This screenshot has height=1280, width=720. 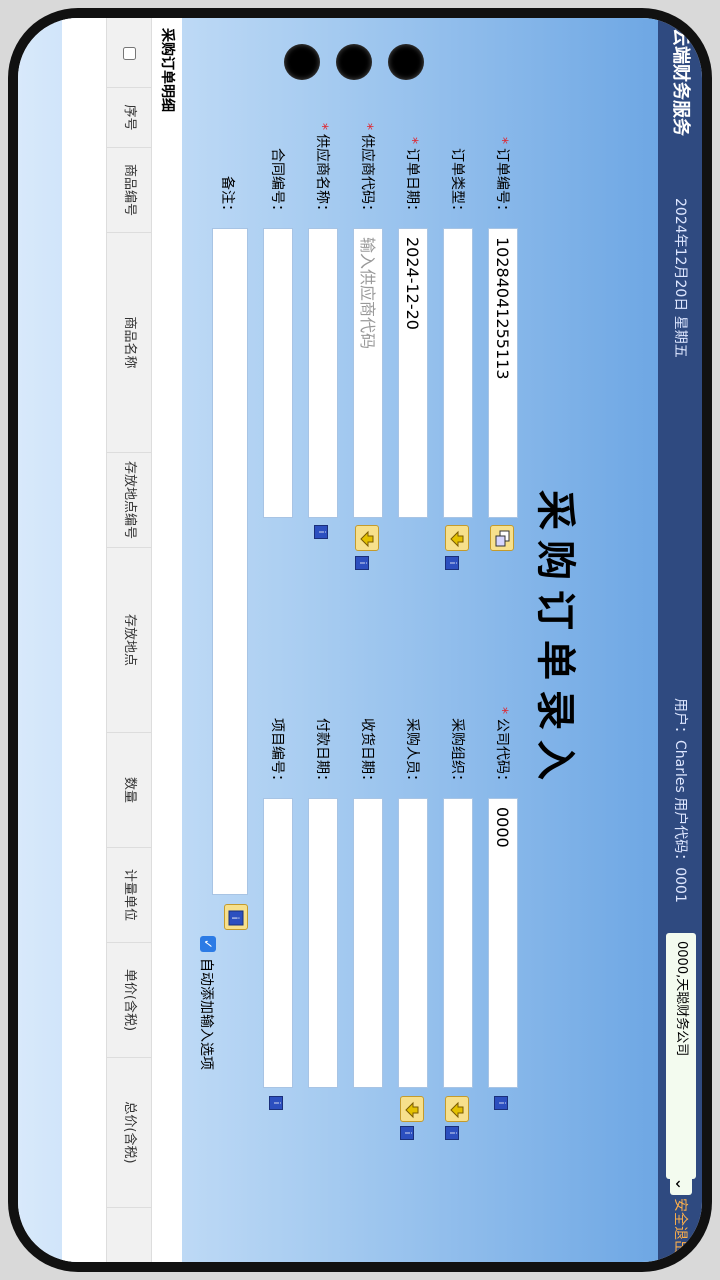 What do you see at coordinates (413, 943) in the screenshot?
I see `buyer-input` at bounding box center [413, 943].